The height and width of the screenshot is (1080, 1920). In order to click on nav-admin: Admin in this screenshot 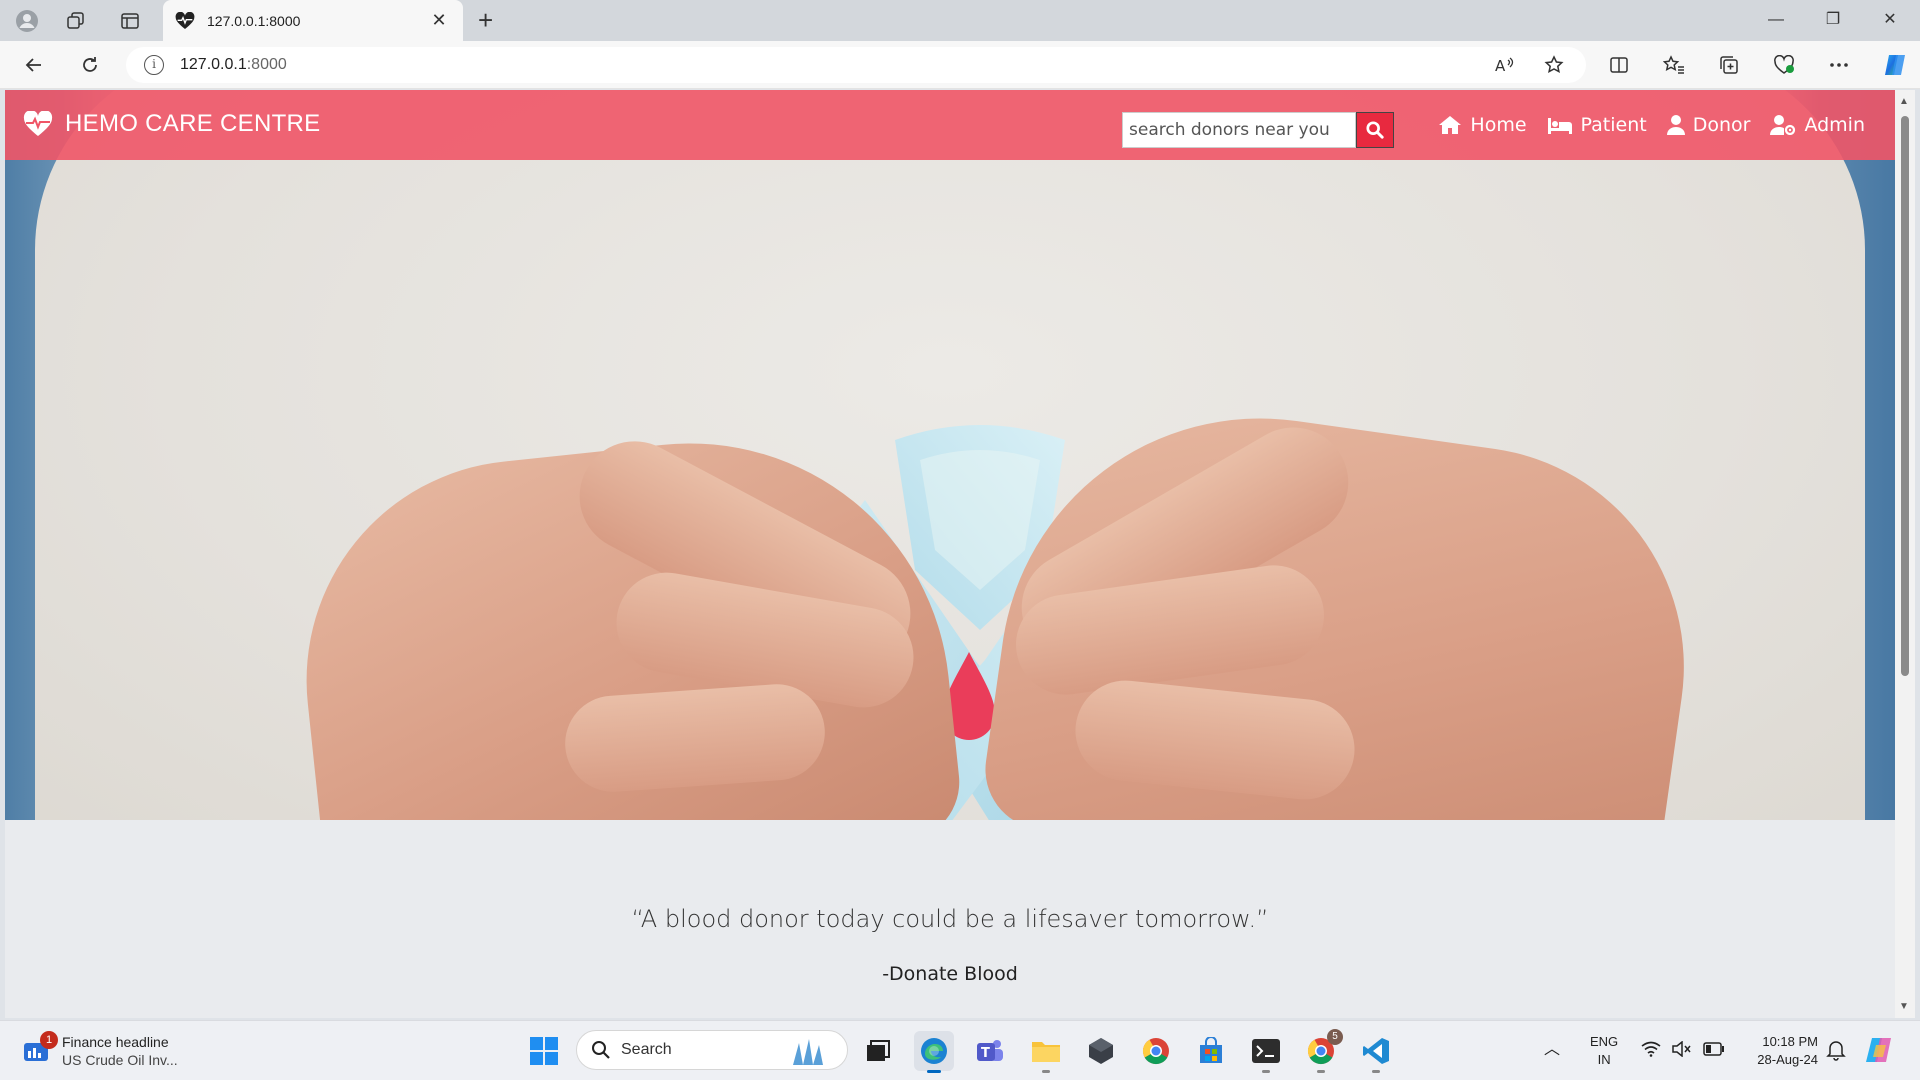, I will do `click(1817, 125)`.